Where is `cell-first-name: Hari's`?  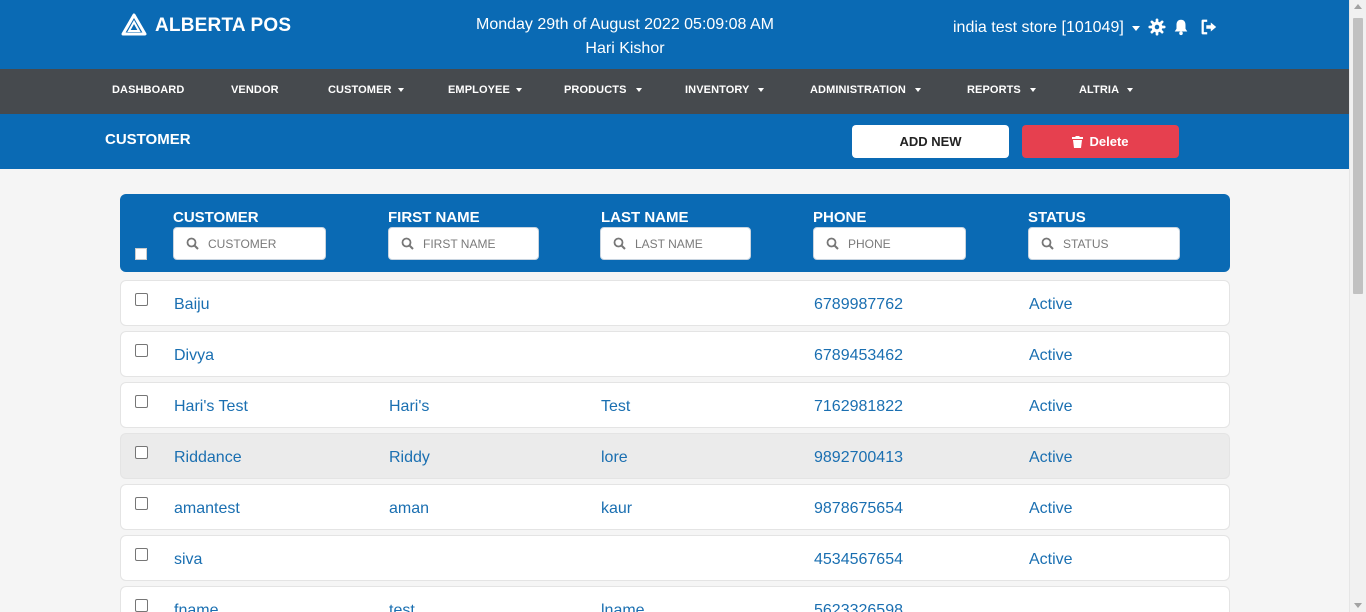 cell-first-name: Hari's is located at coordinates (409, 407).